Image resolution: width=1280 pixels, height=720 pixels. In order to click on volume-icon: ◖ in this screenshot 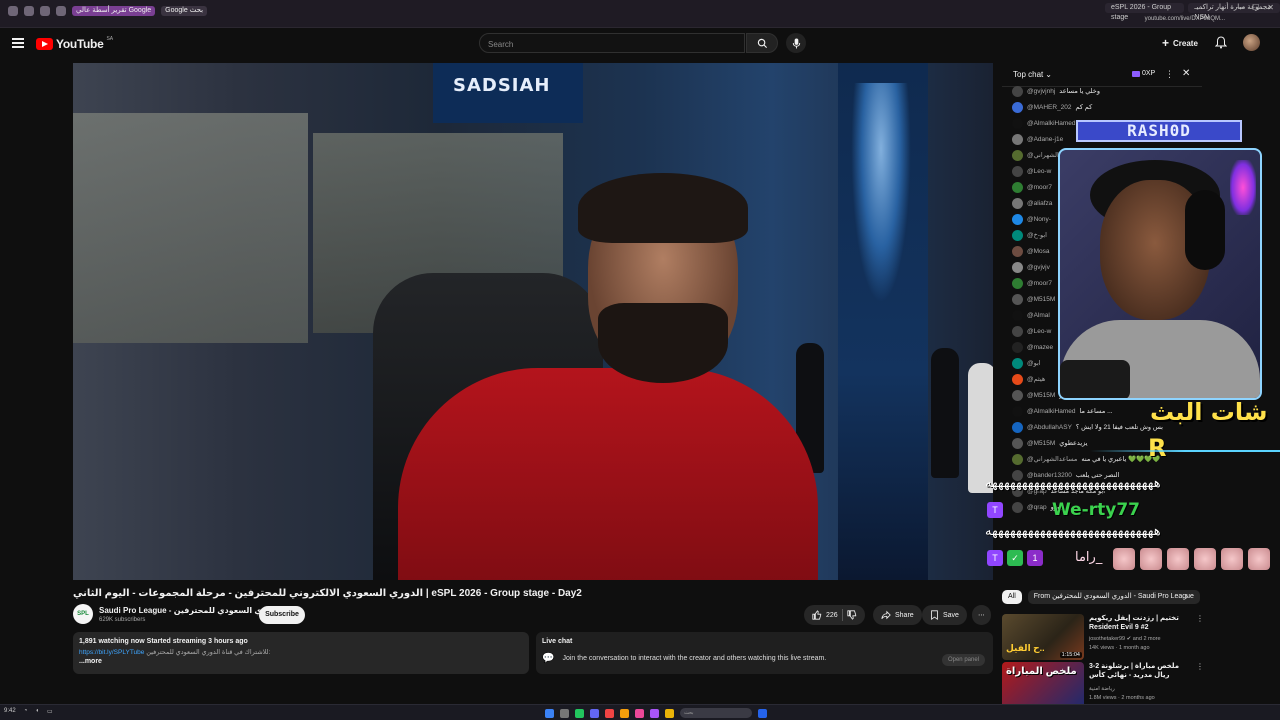, I will do `click(37, 711)`.